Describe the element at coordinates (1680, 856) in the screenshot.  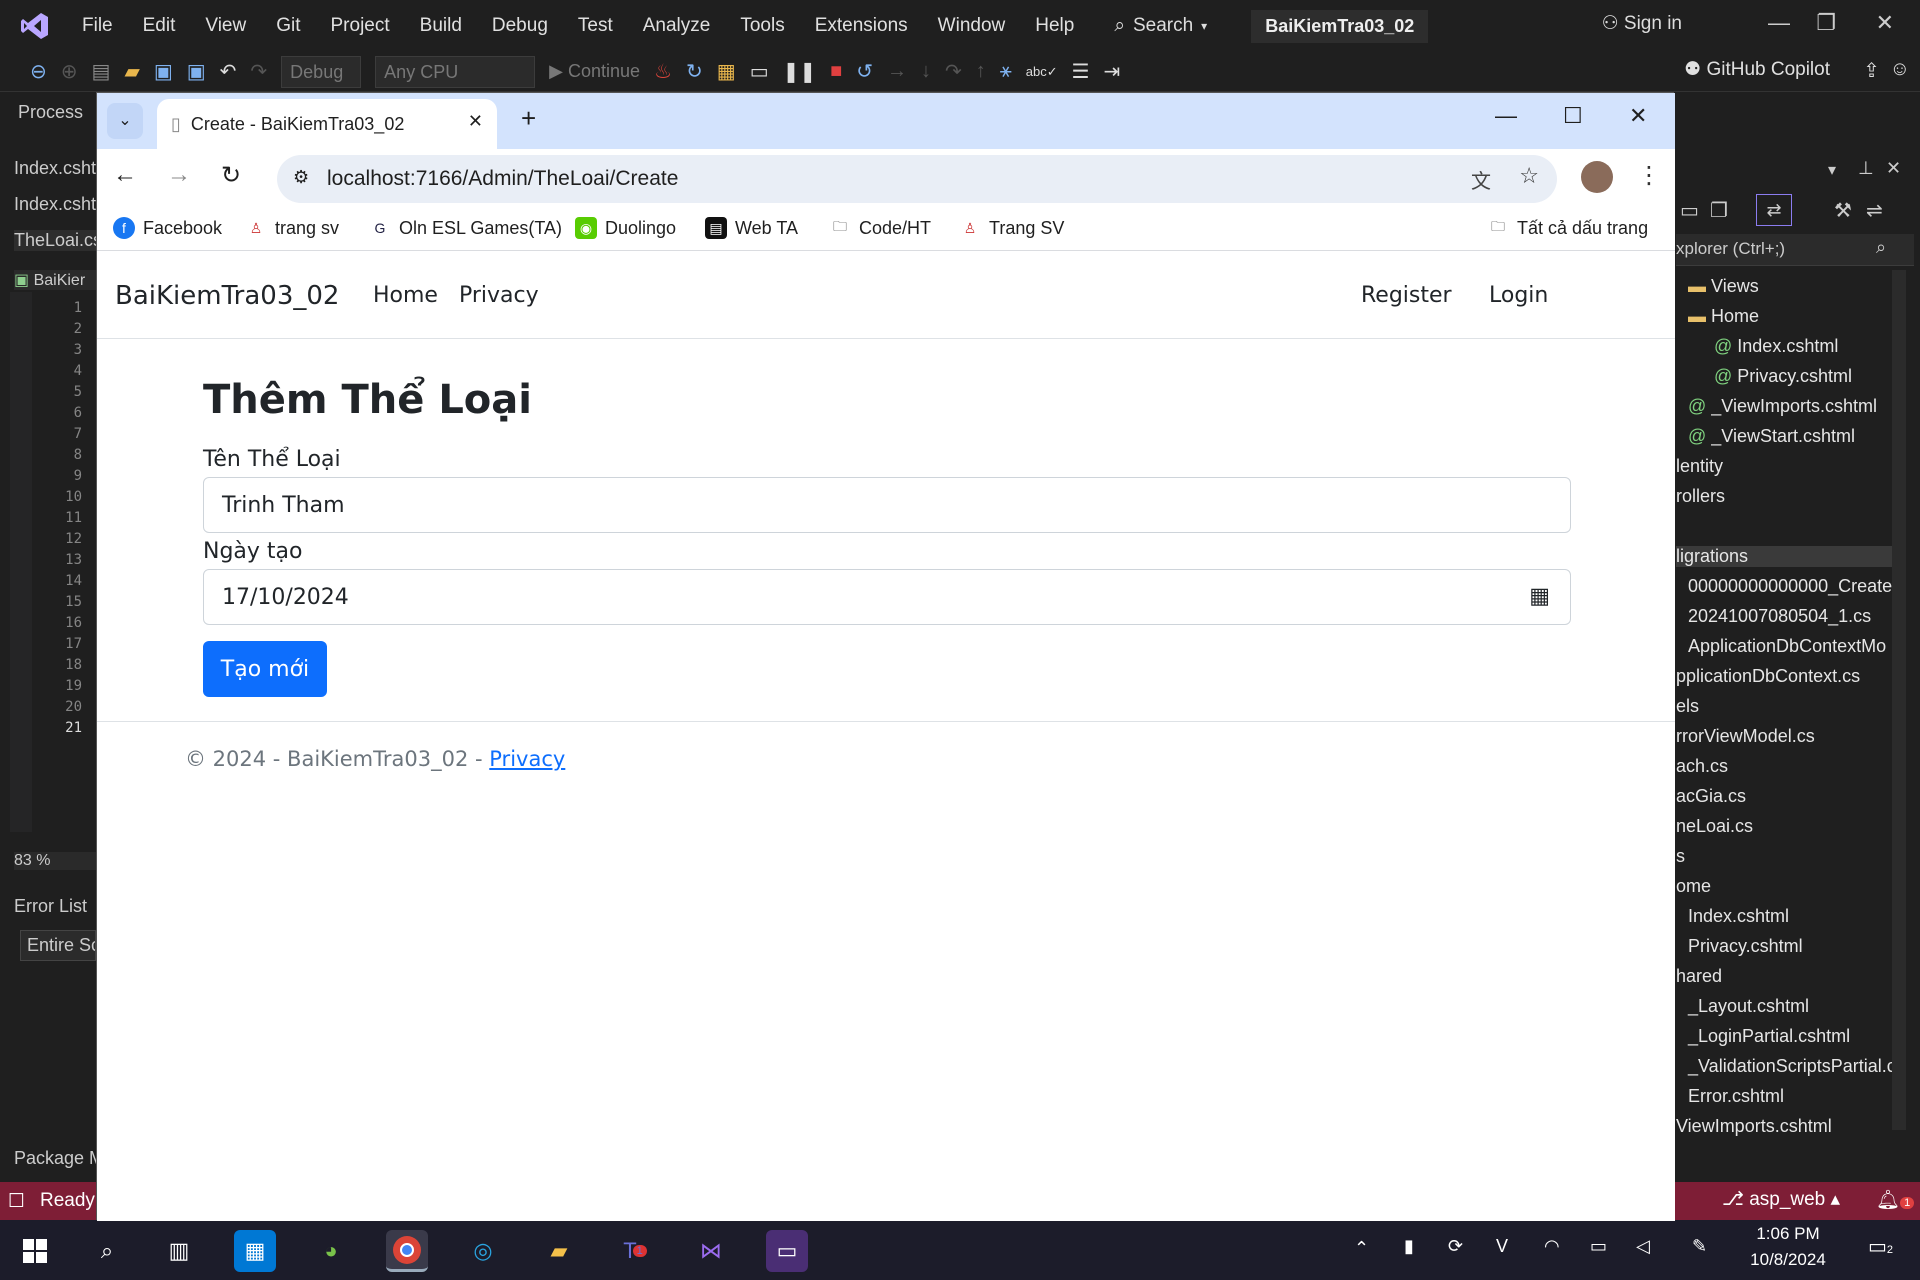
I see `tree-item-folder: s` at that location.